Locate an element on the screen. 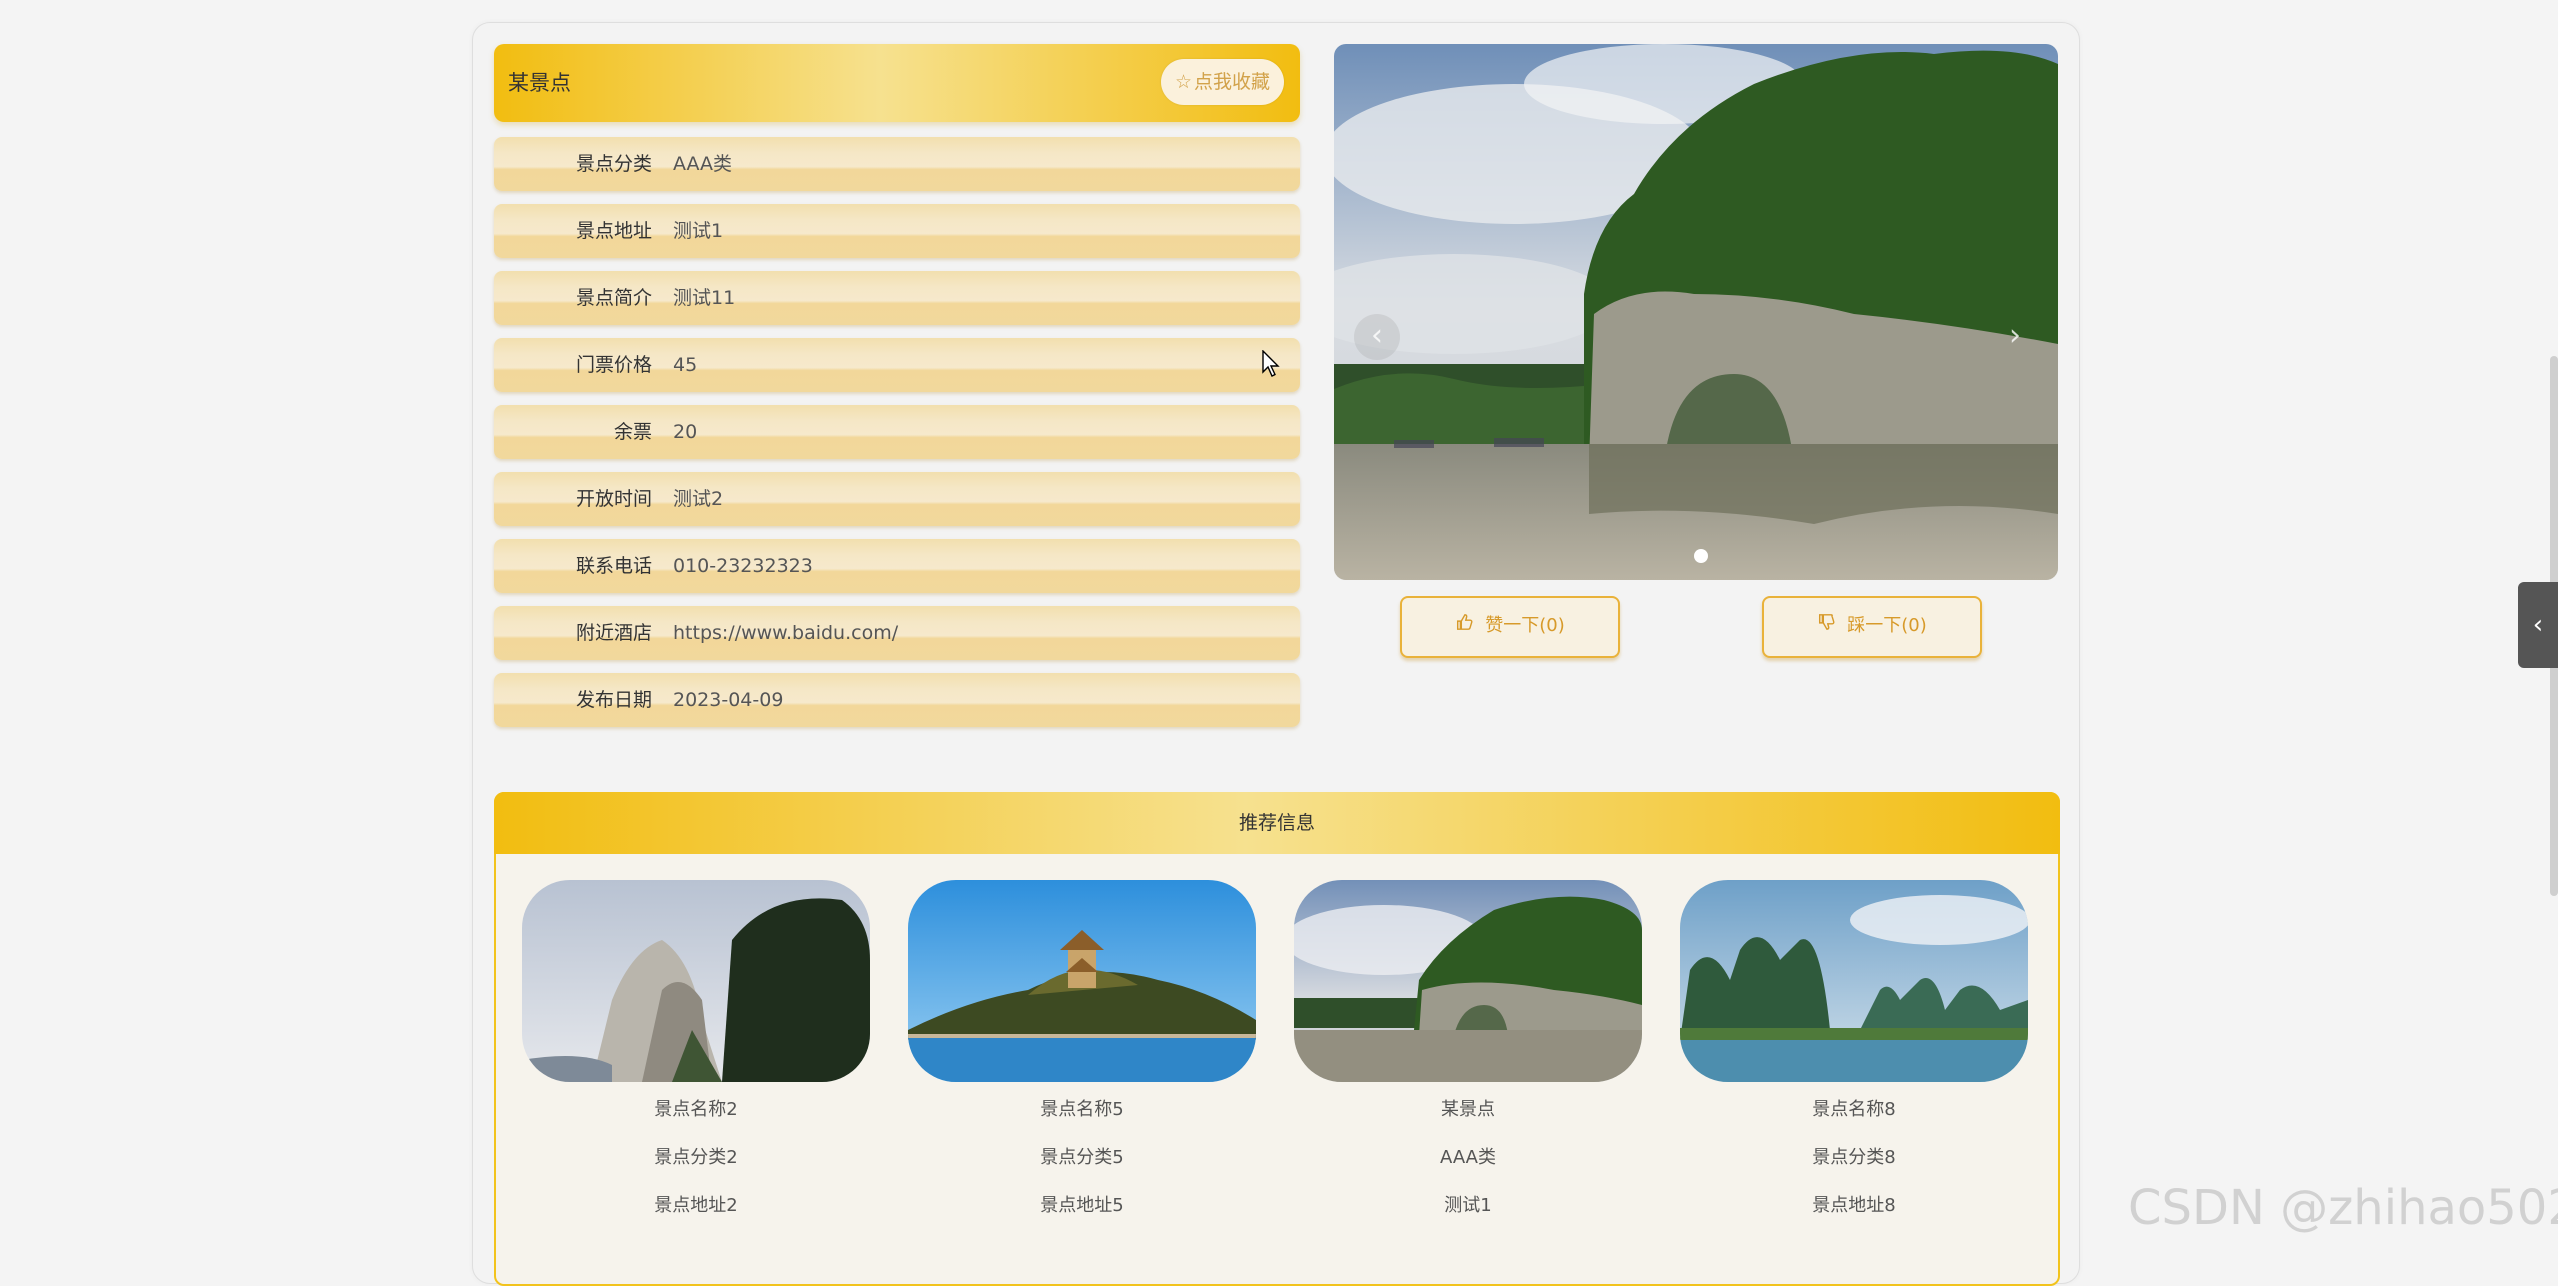 The height and width of the screenshot is (1286, 2558). recommend-name: 景点名称8 is located at coordinates (1854, 1109).